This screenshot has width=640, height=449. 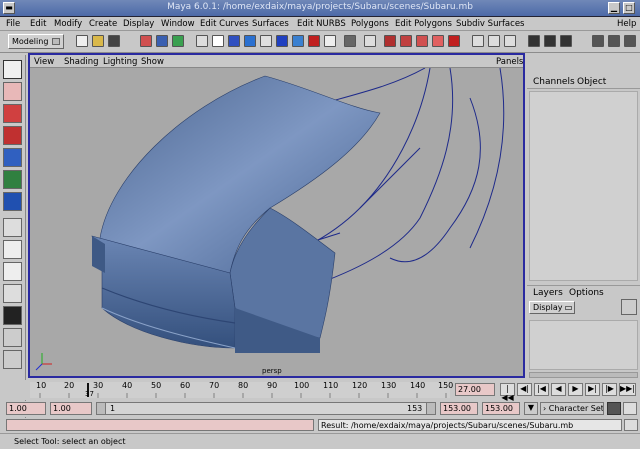 I want to click on range-handle-right, so click(x=430, y=408).